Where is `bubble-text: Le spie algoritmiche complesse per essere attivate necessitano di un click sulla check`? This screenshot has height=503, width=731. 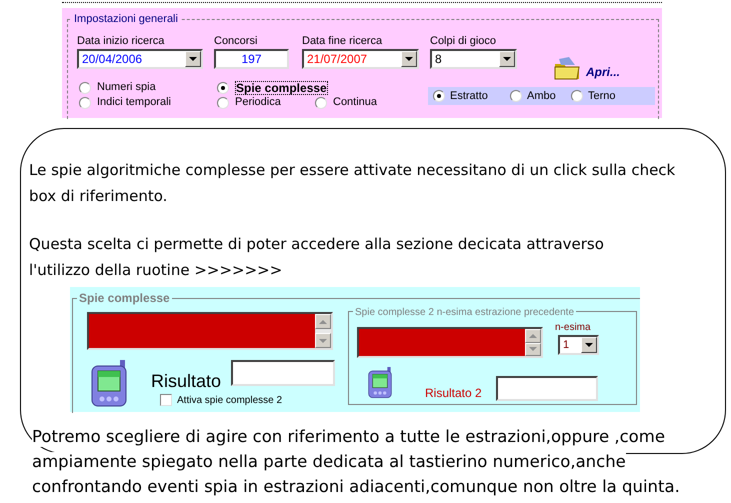 bubble-text: Le spie algoritmiche complesse per essere attivate necessitano di un click sulla check is located at coordinates (352, 170).